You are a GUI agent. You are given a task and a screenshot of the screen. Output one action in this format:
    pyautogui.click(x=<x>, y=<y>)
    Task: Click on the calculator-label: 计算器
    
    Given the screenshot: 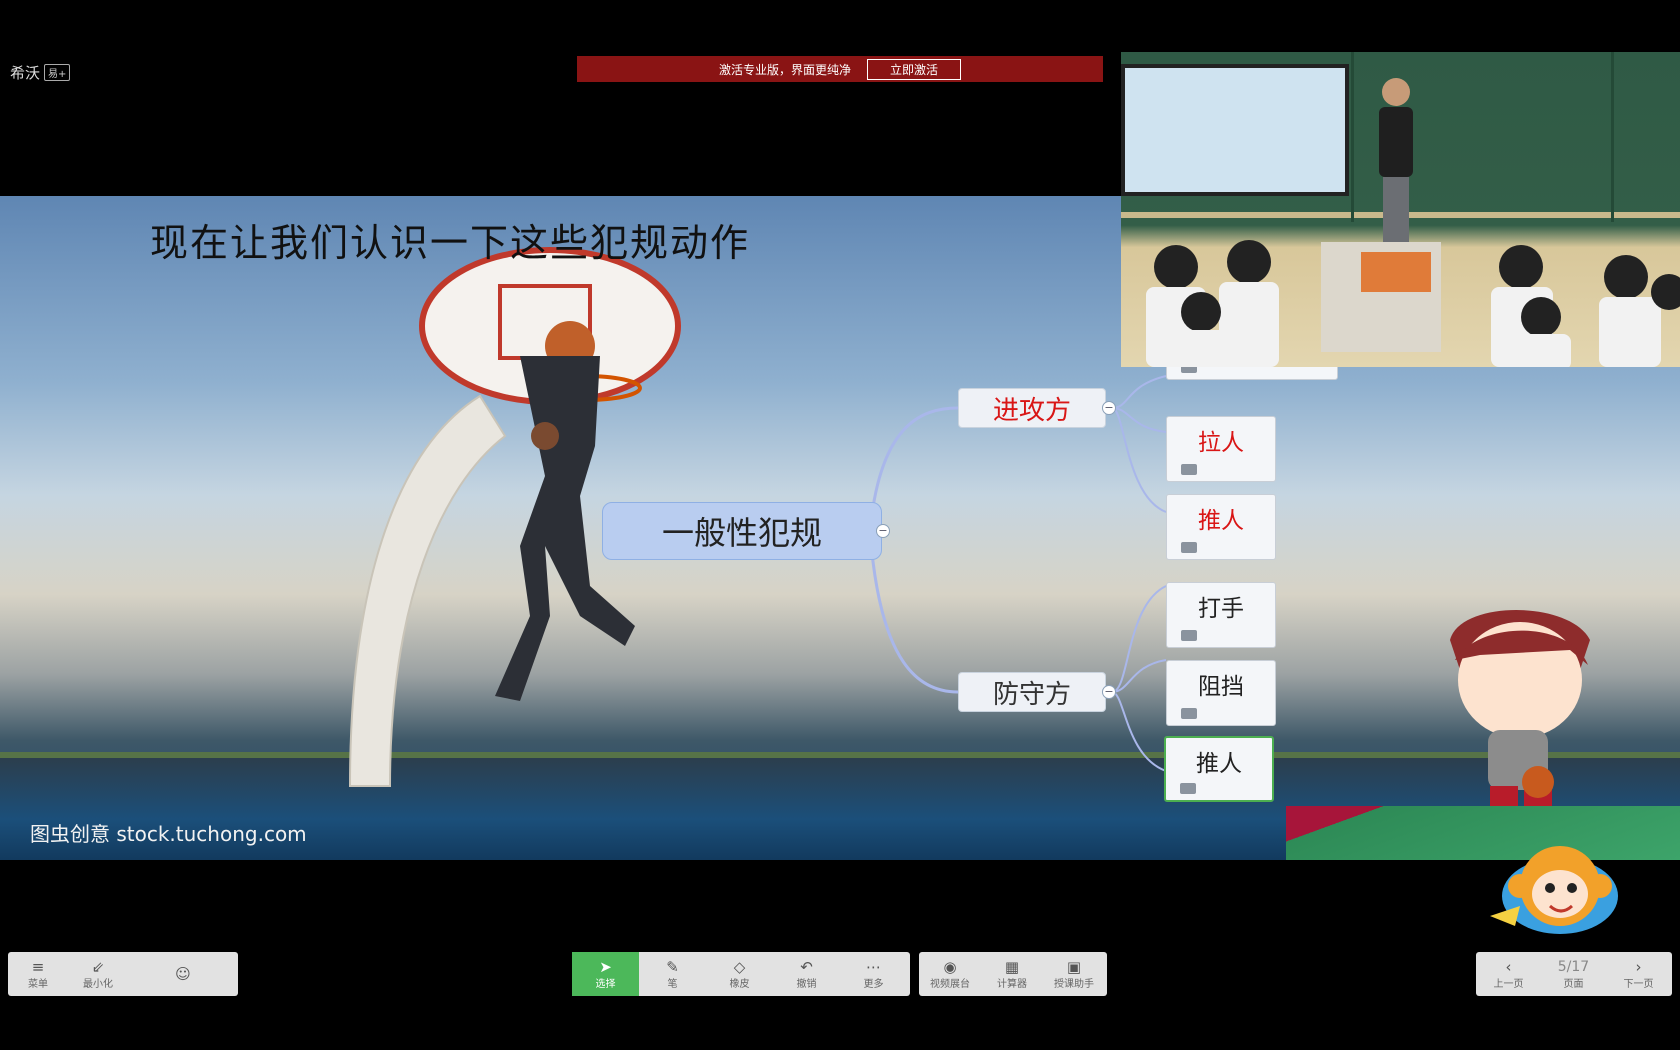 What is the action you would take?
    pyautogui.click(x=1012, y=984)
    